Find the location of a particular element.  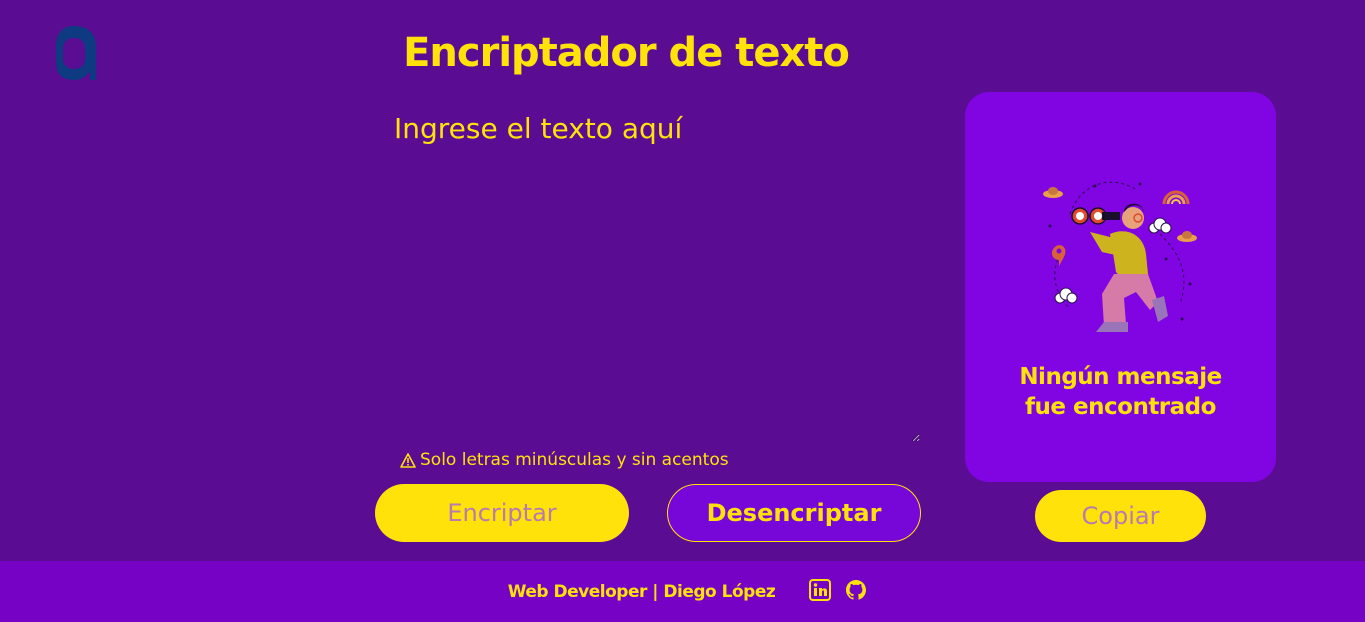

footer-credit: Web Developer | Diego López is located at coordinates (641, 591).